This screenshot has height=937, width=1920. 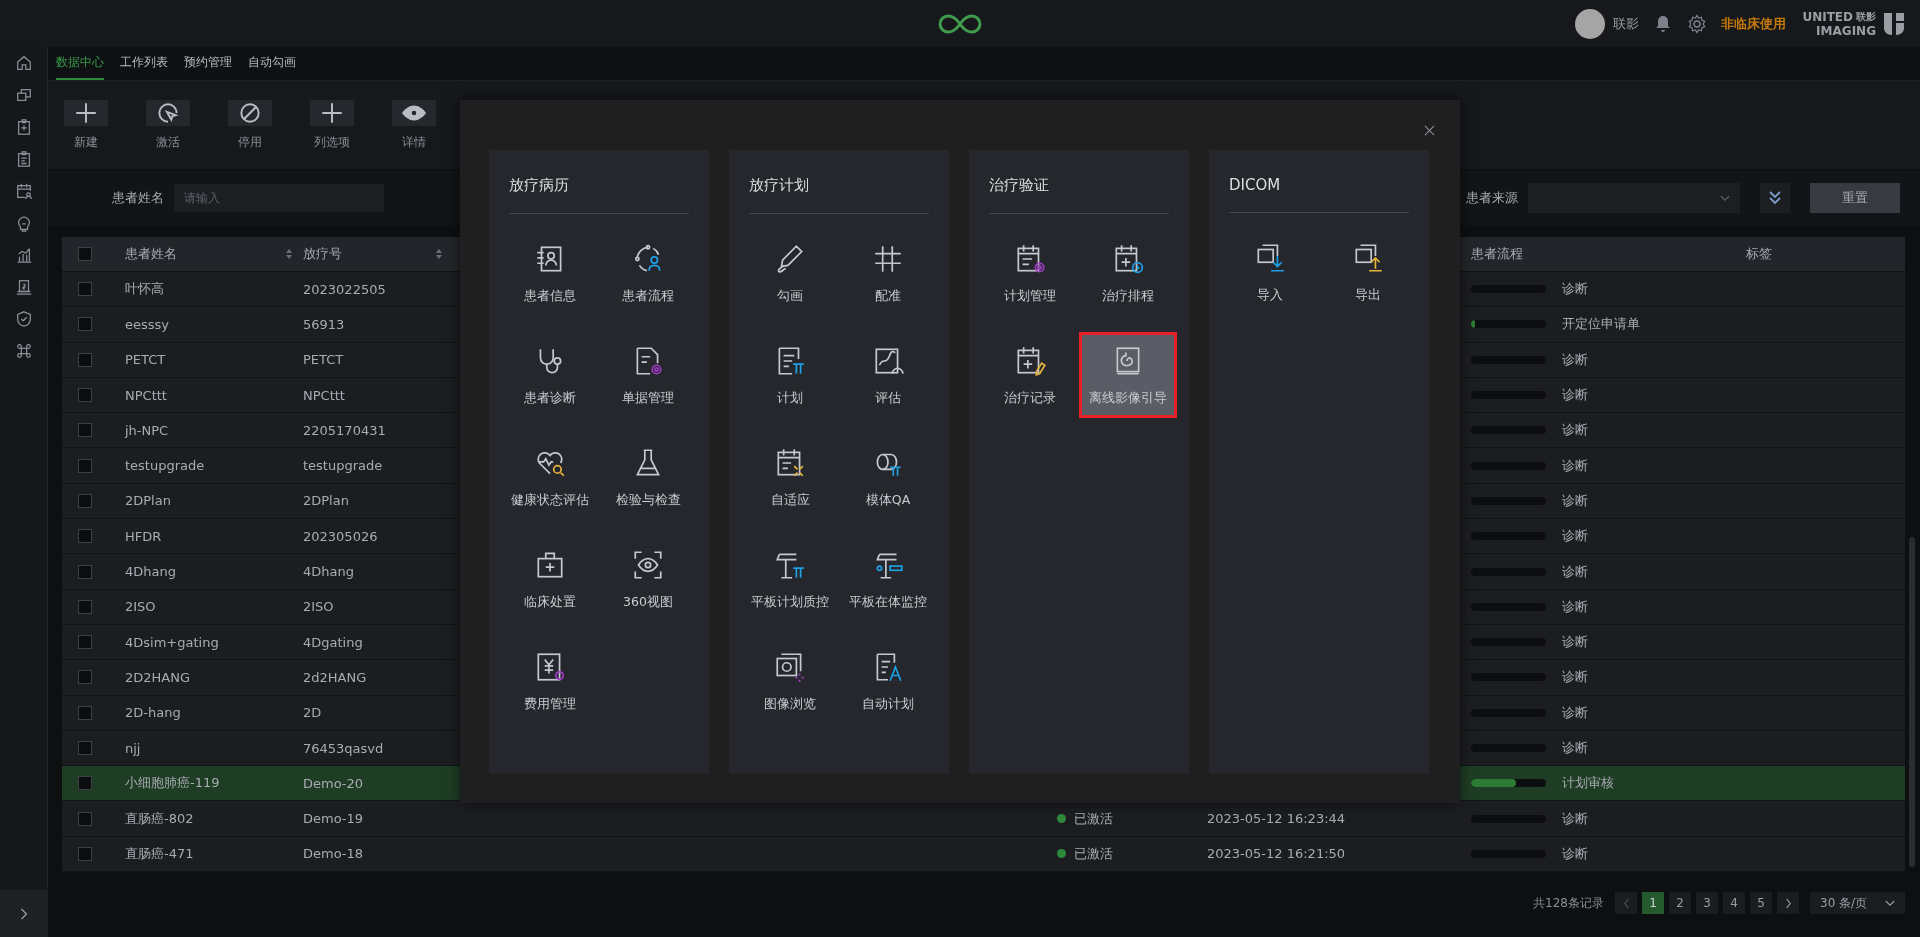 What do you see at coordinates (1894, 23) in the screenshot?
I see `brand-mark-icon` at bounding box center [1894, 23].